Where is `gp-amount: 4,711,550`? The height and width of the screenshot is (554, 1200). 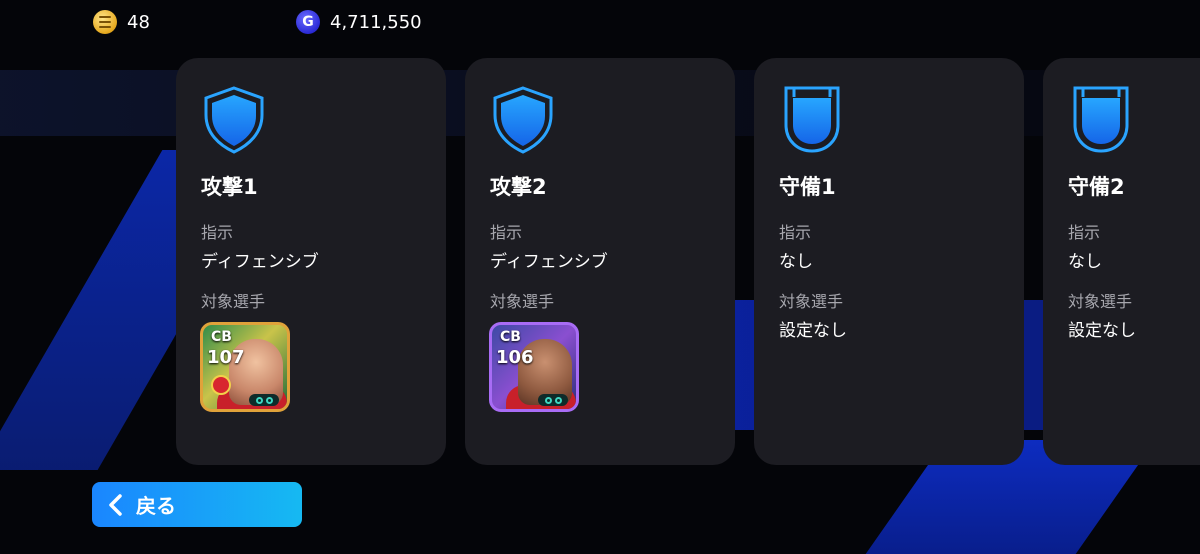 gp-amount: 4,711,550 is located at coordinates (376, 22).